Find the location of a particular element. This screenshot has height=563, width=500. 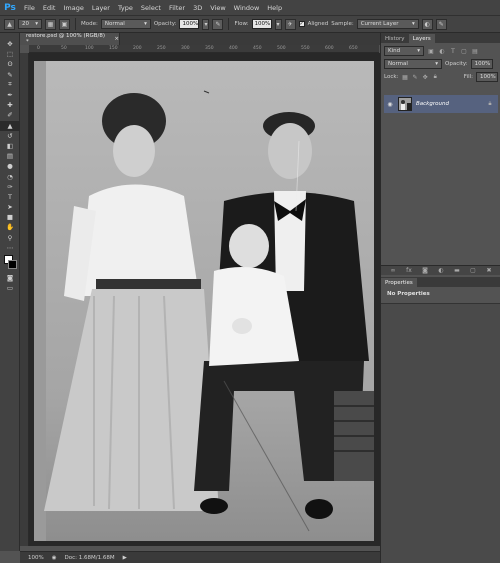

menu-window: Window is located at coordinates (247, 8).